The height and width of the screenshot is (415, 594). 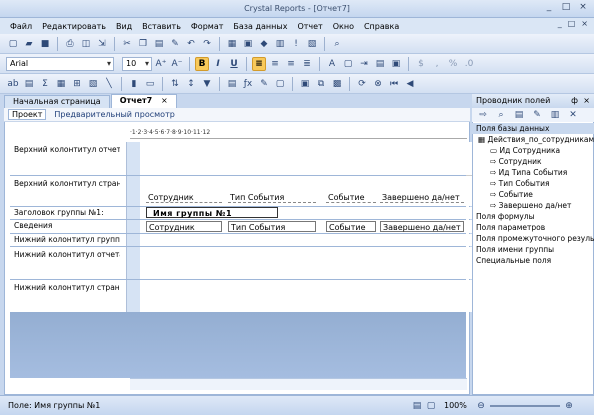 What do you see at coordinates (501, 115) in the screenshot?
I see `browse-icon: ⌕` at bounding box center [501, 115].